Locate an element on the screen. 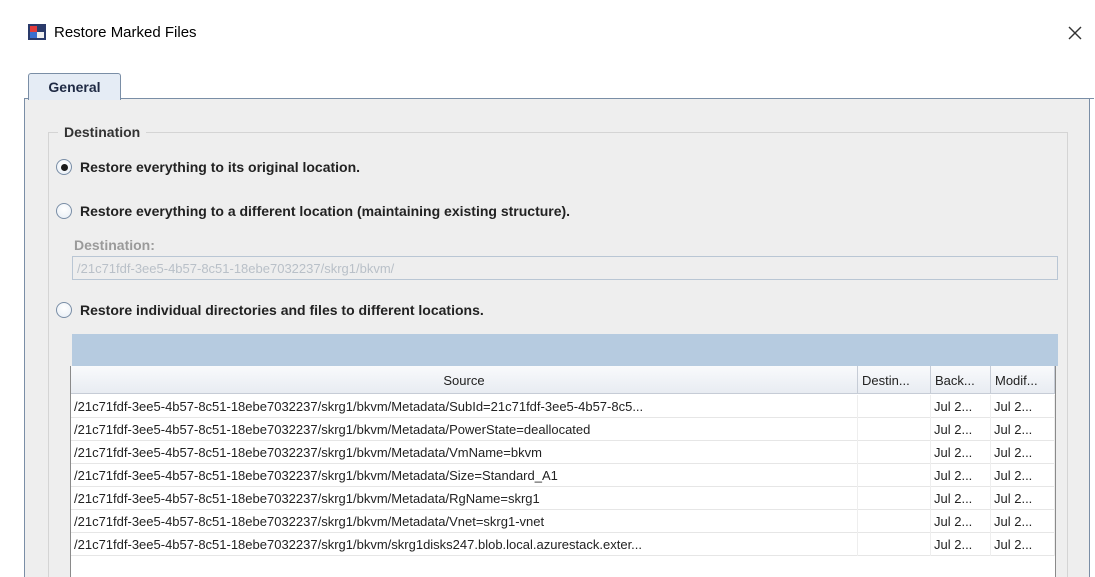 The image size is (1095, 577). column-header-source: Source is located at coordinates (464, 380).